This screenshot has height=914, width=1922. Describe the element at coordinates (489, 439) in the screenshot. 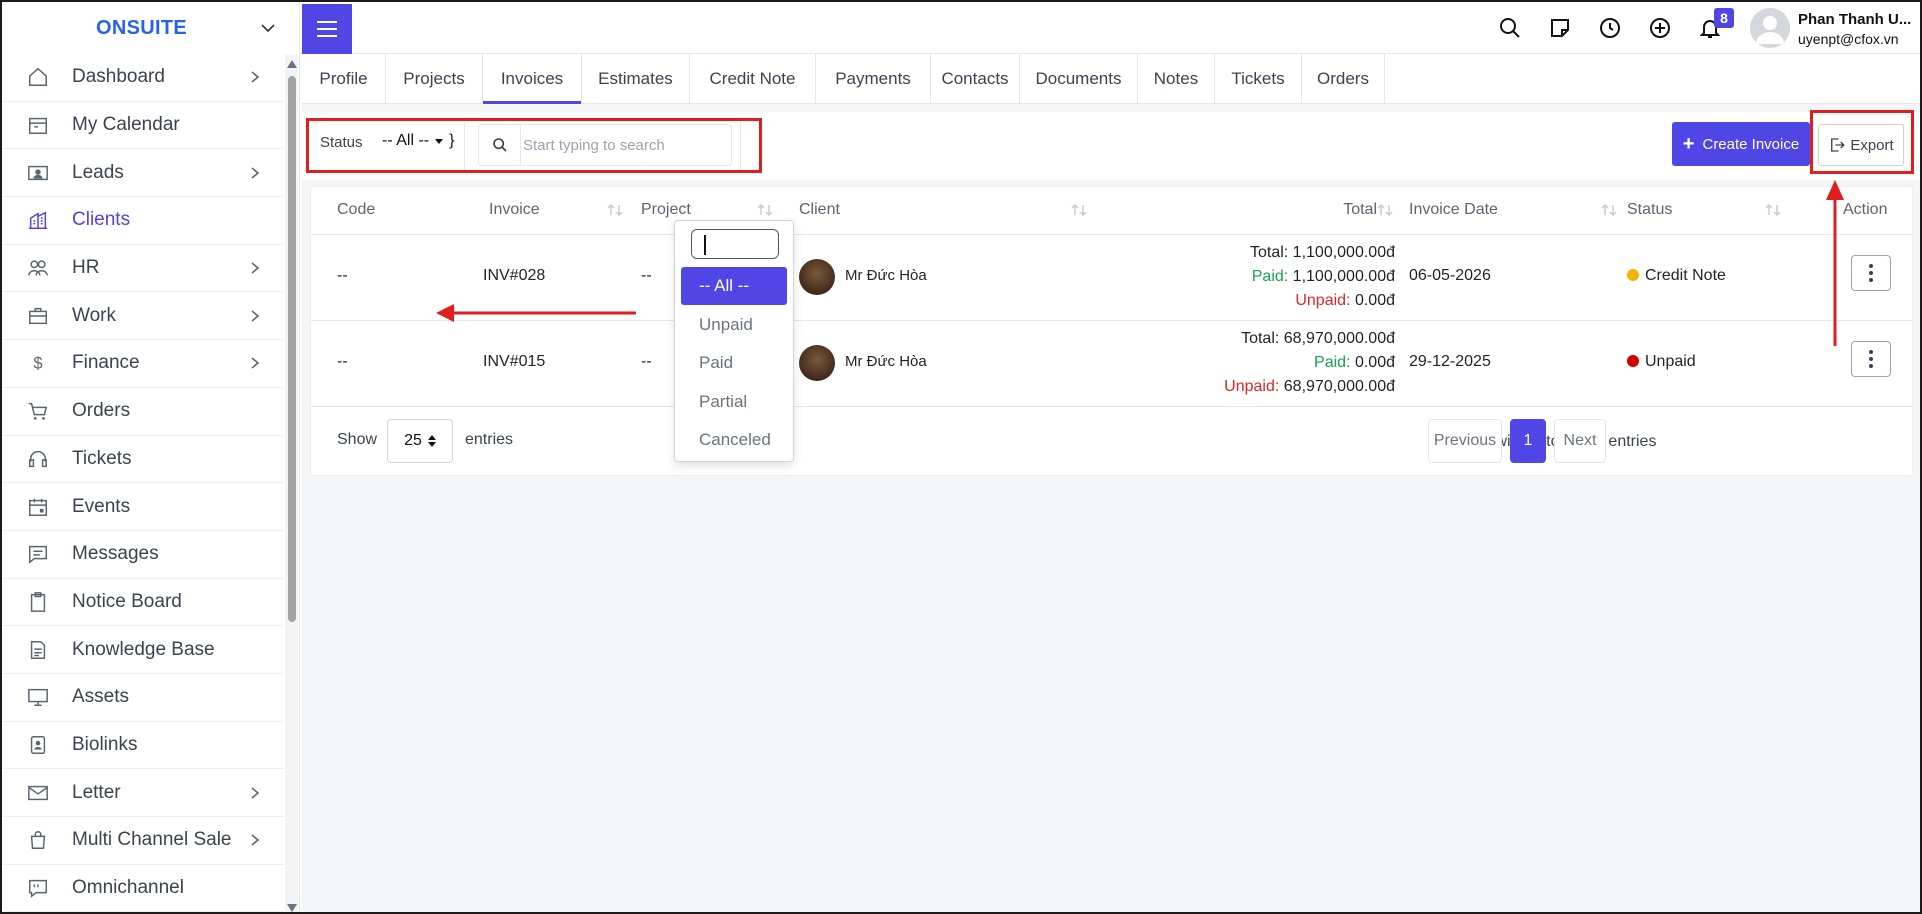

I see `entries-label: entries` at that location.